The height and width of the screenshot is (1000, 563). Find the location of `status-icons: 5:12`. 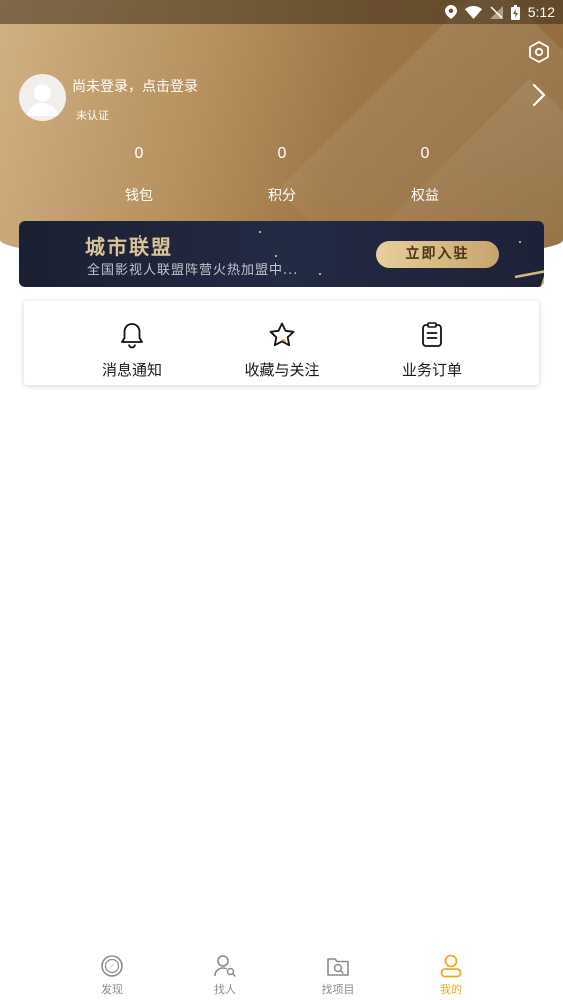

status-icons: 5:12 is located at coordinates (499, 12).